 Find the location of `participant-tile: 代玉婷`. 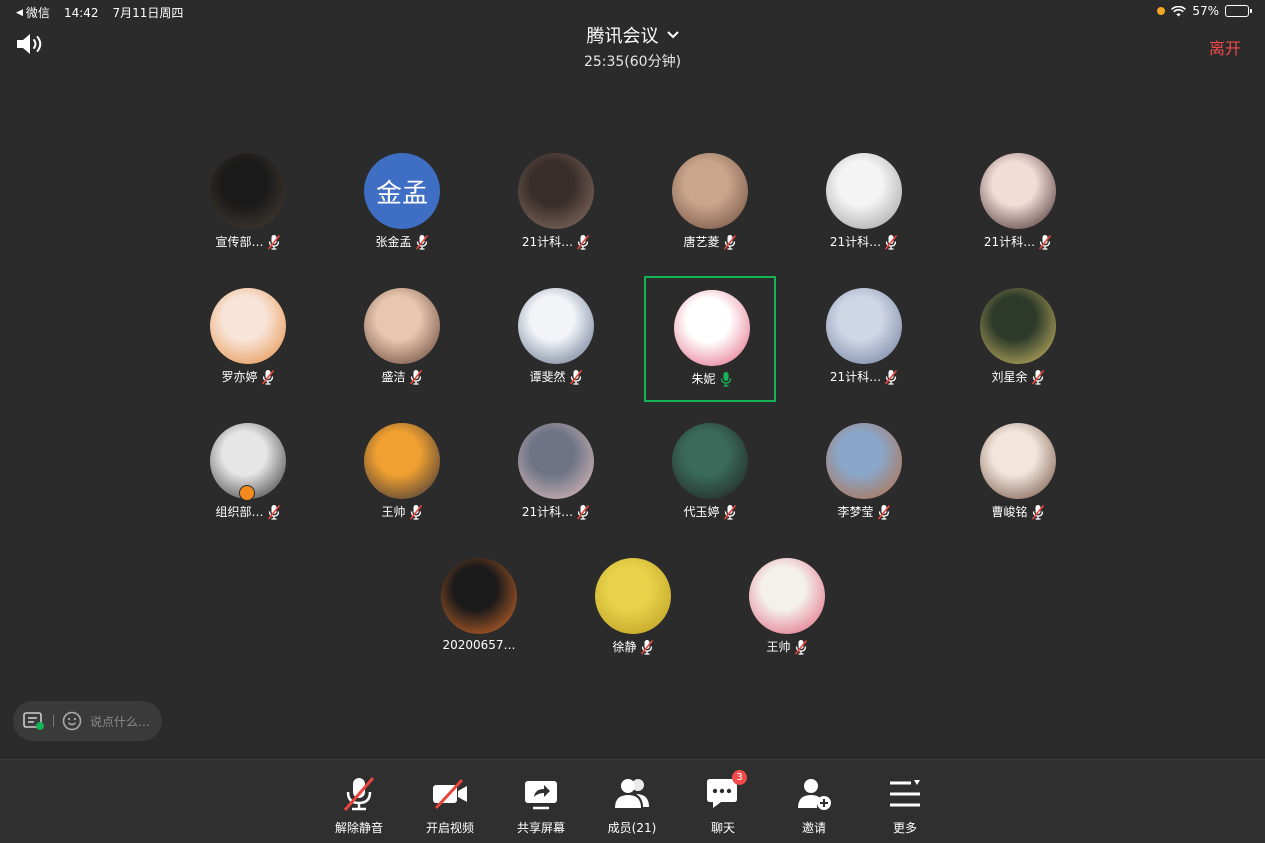

participant-tile: 代玉婷 is located at coordinates (710, 474).